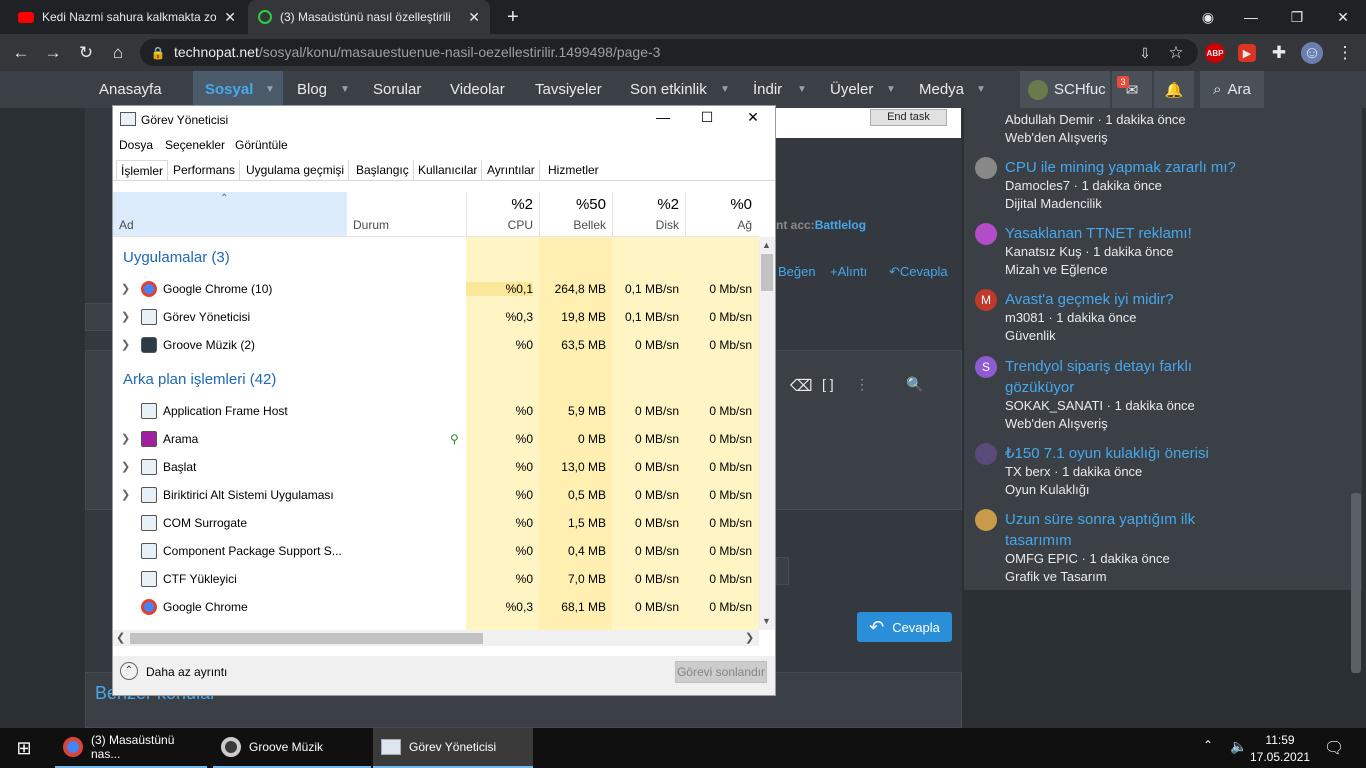 This screenshot has height=768, width=1366. What do you see at coordinates (120, 637) in the screenshot?
I see `scroll-left-icon: ❮` at bounding box center [120, 637].